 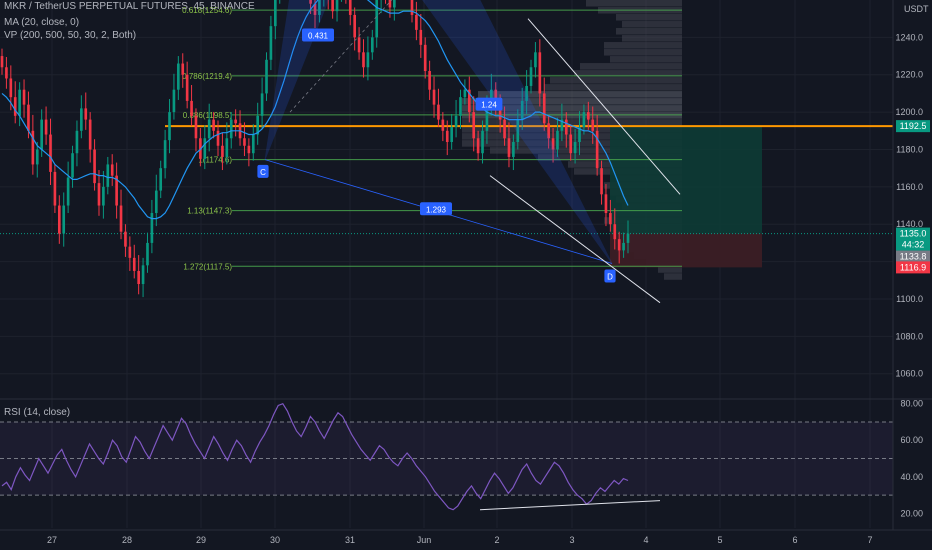 I want to click on price-tick-label: 1240.0, so click(x=909, y=37).